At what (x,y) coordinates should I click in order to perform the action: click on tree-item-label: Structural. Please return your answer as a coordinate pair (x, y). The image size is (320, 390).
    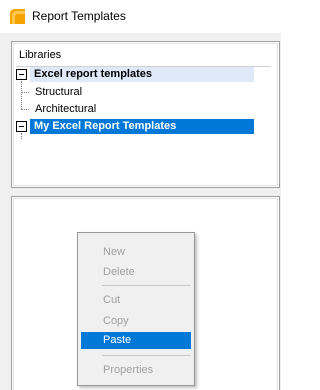
    Looking at the image, I should click on (59, 92).